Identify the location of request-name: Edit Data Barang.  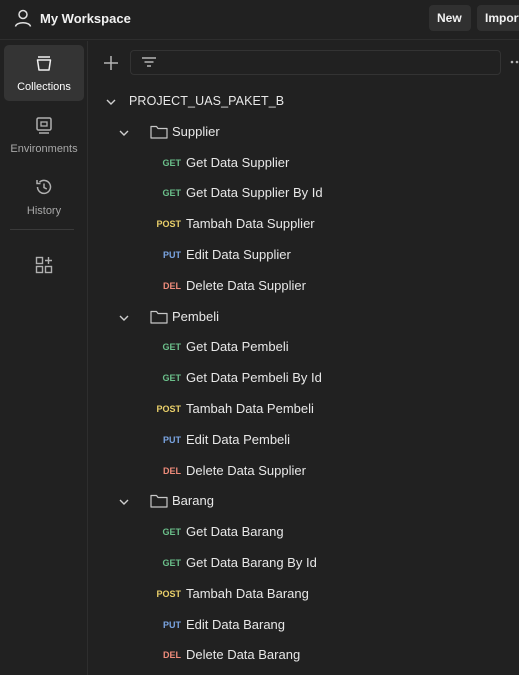
(236, 624).